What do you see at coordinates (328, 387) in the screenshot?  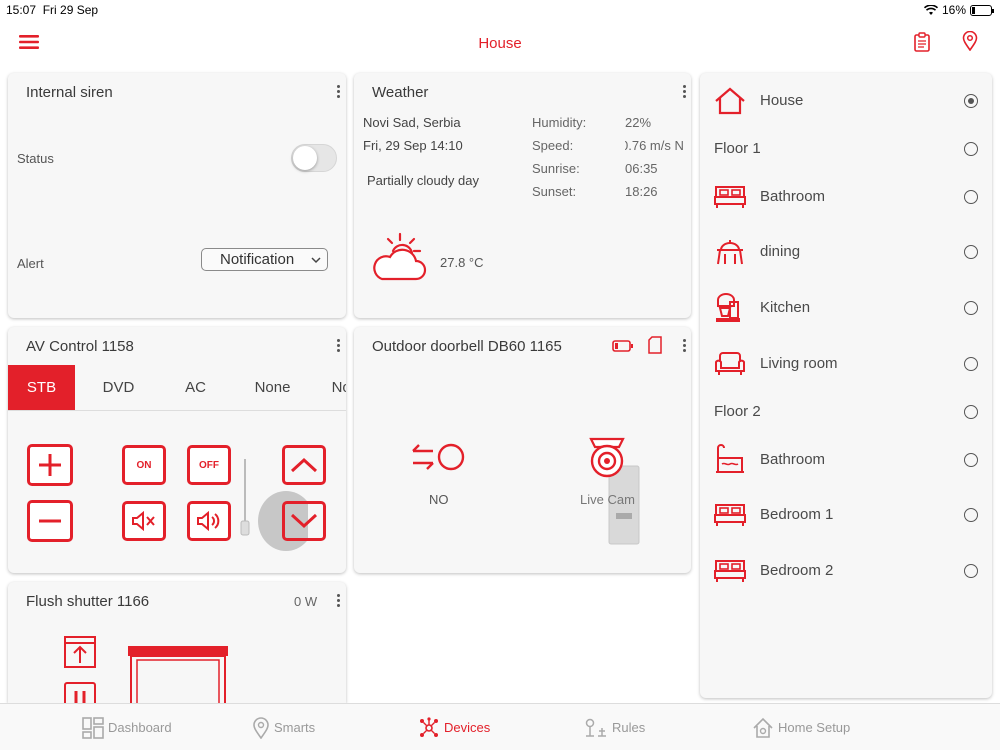 I see `tab-none-2: None` at bounding box center [328, 387].